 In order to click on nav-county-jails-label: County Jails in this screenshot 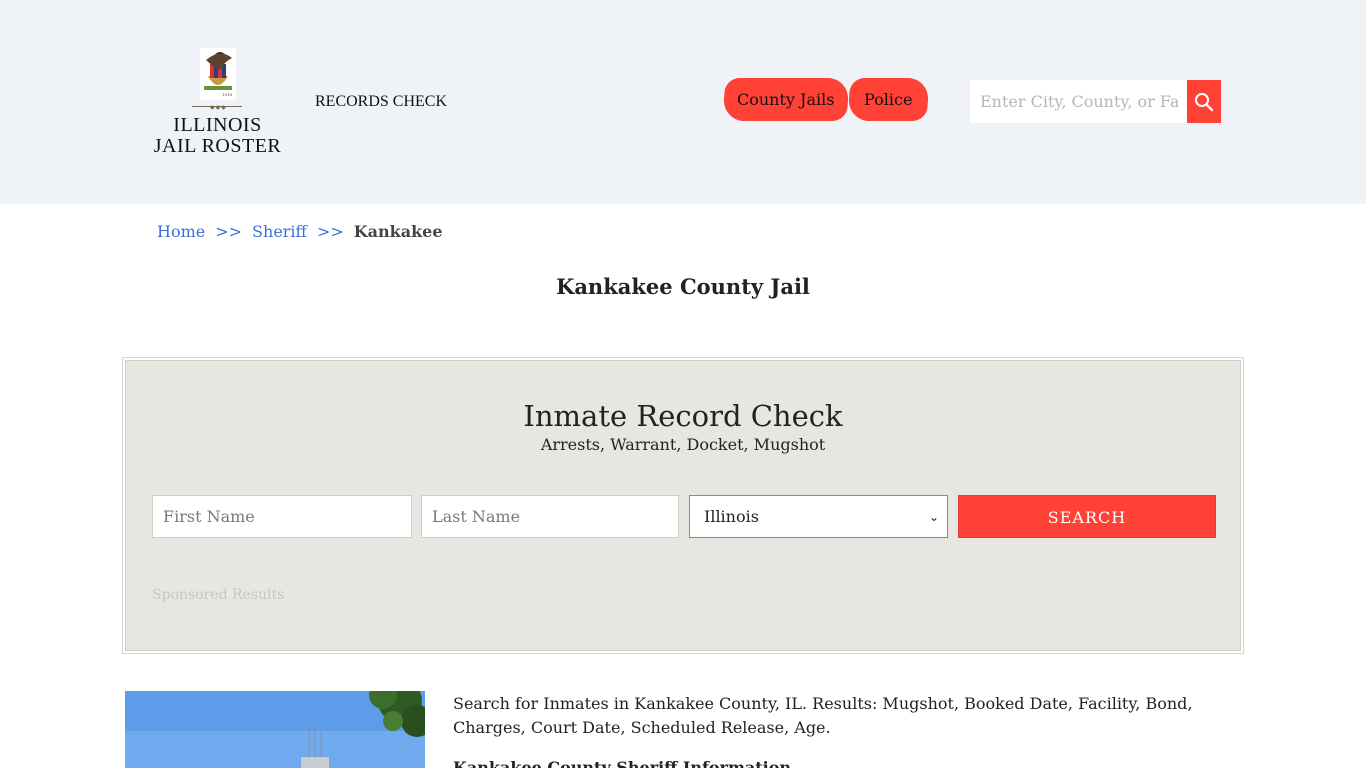, I will do `click(786, 99)`.